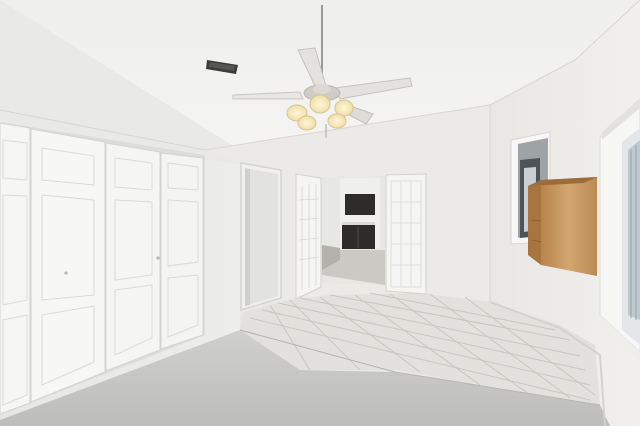 The height and width of the screenshot is (426, 640). What do you see at coordinates (360, 204) in the screenshot?
I see `kitchen-upper-cabinet` at bounding box center [360, 204].